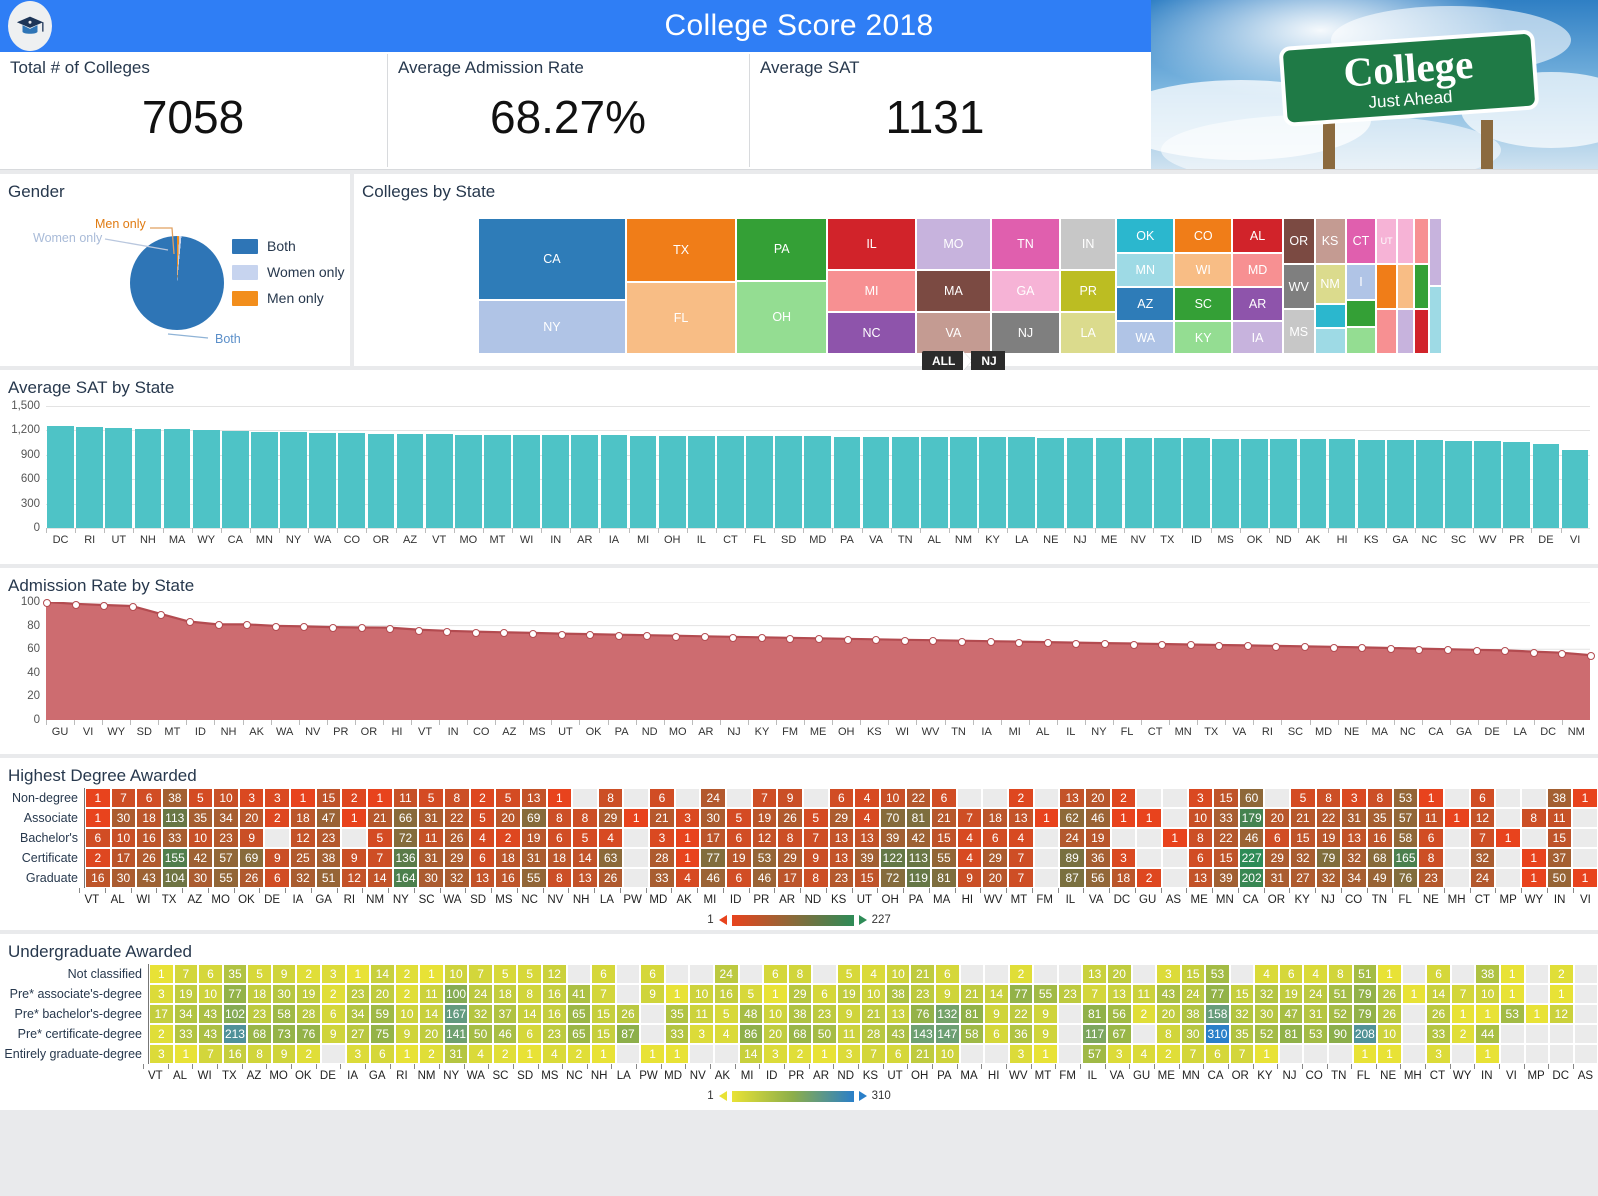 The height and width of the screenshot is (1196, 1598). What do you see at coordinates (172, 732) in the screenshot?
I see `x-tick-label-mt: MT` at bounding box center [172, 732].